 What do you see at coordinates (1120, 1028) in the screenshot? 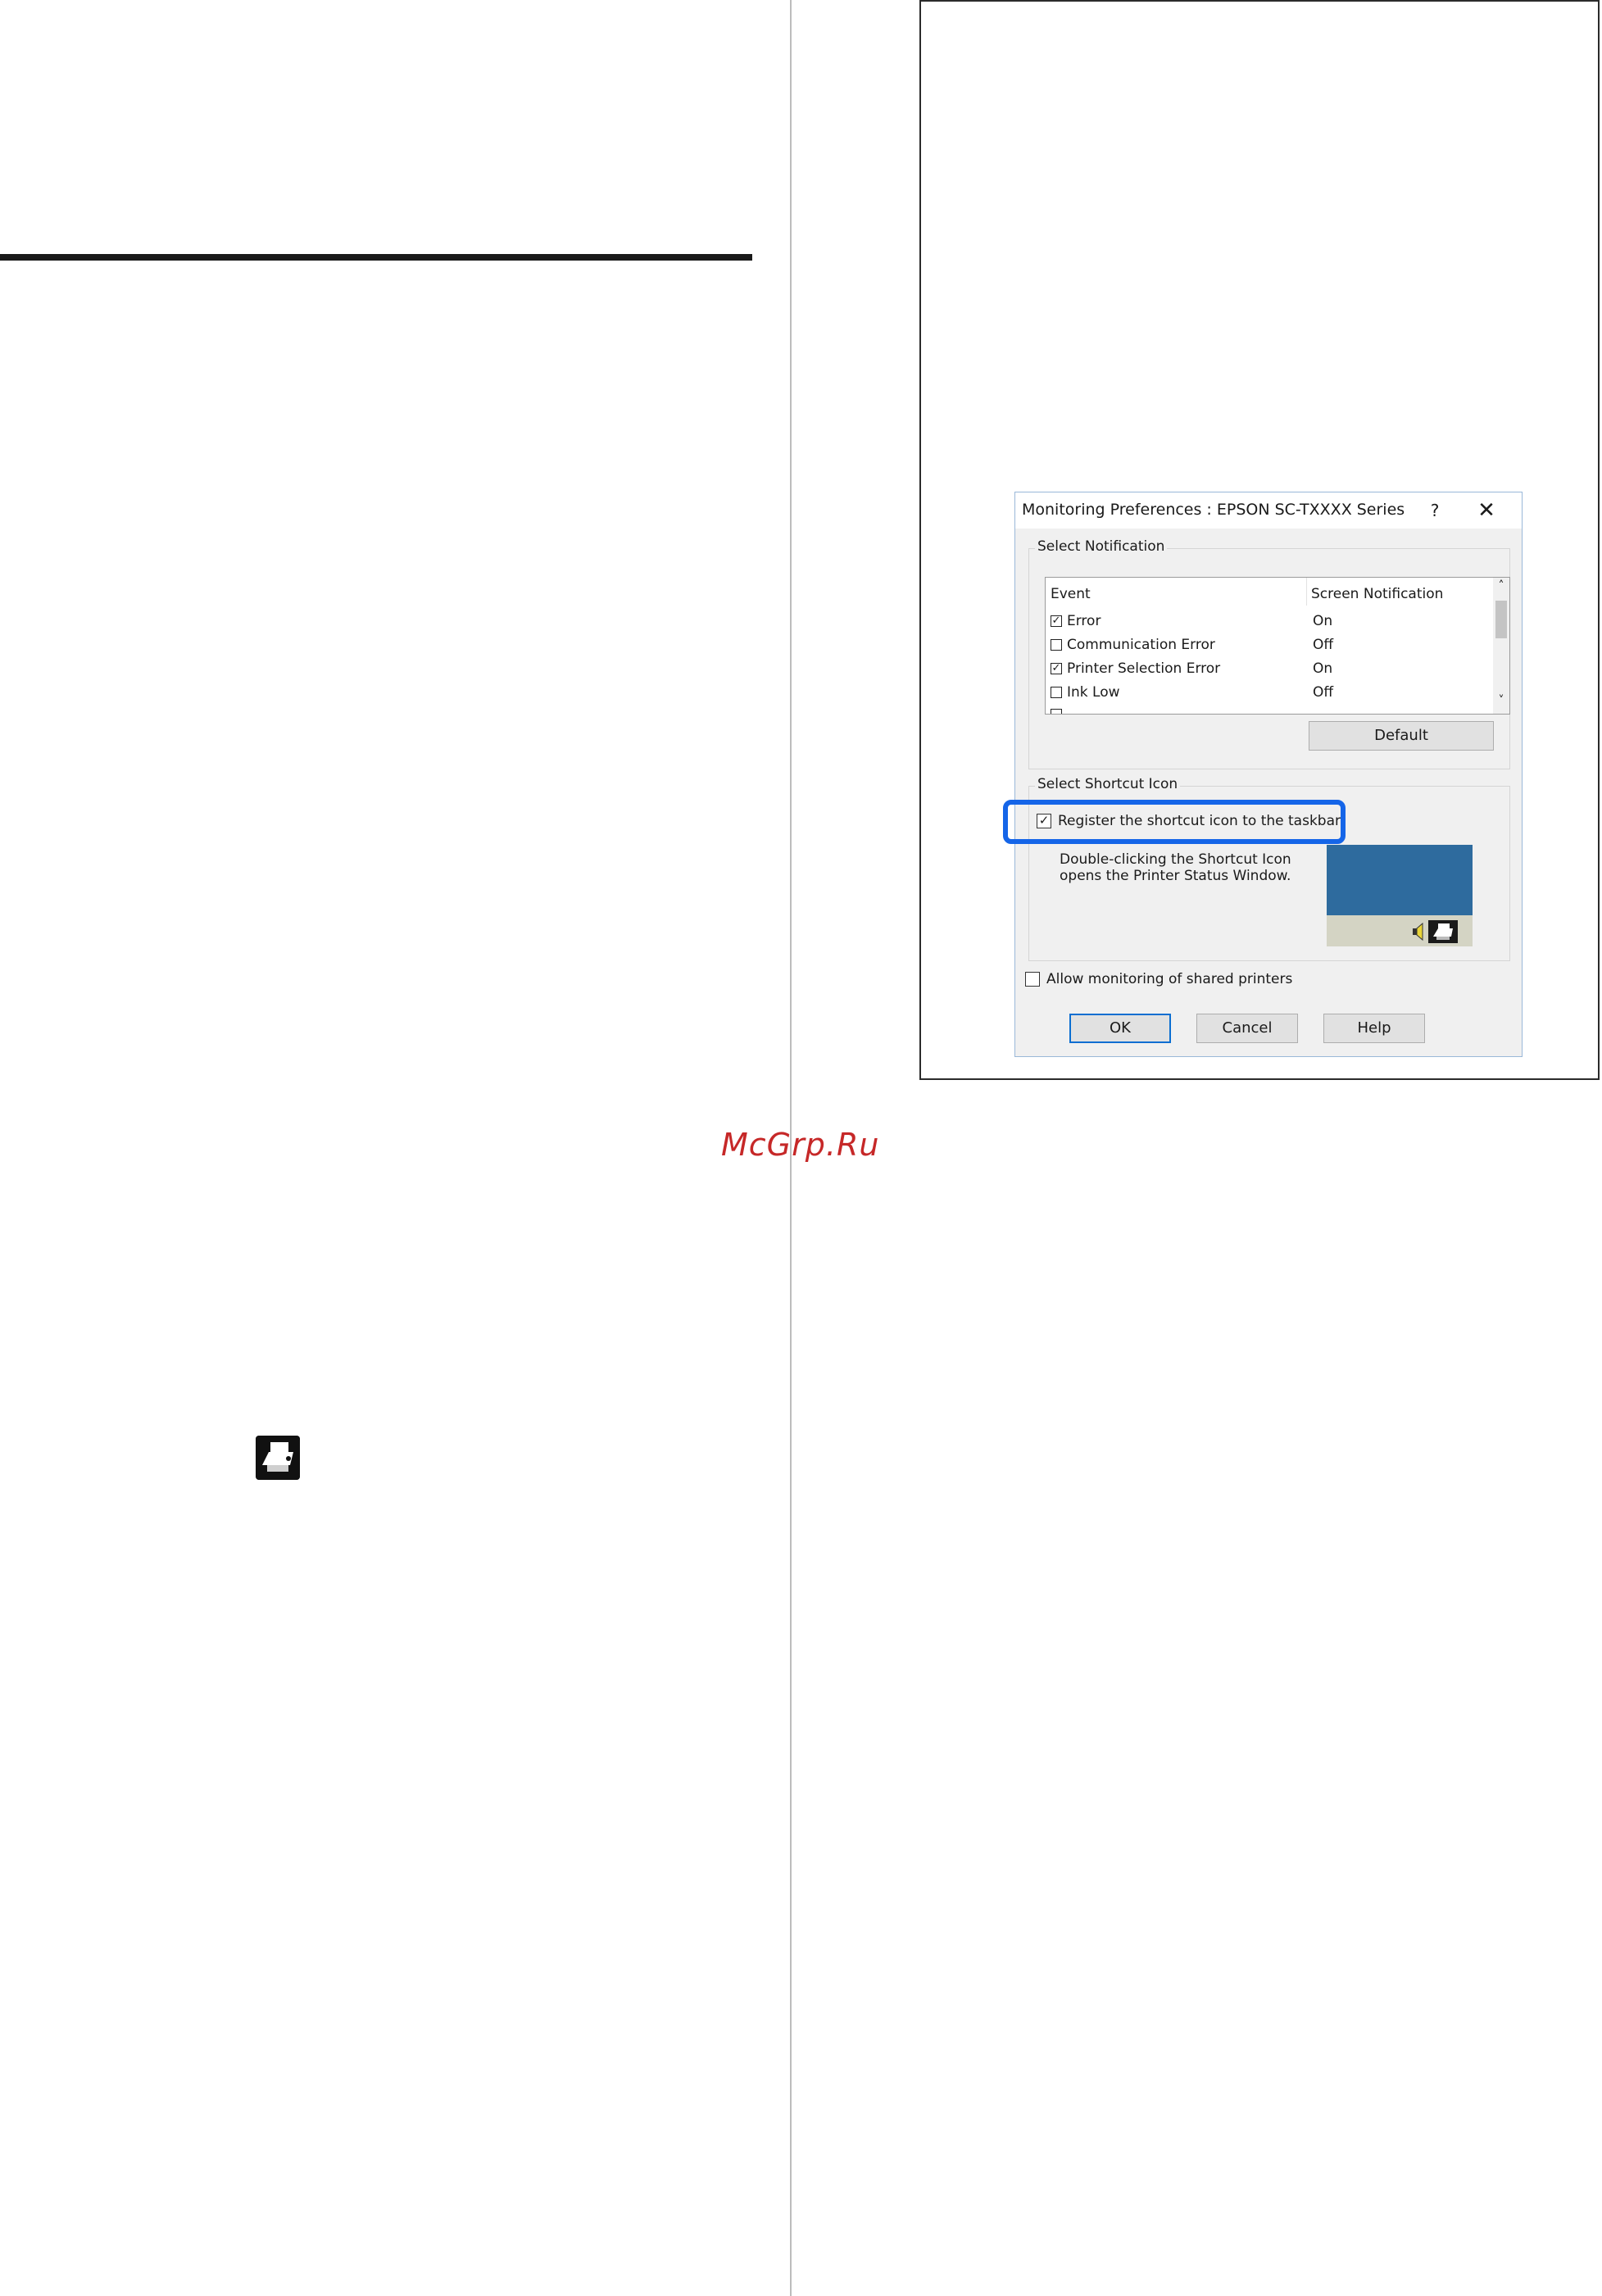
I see `ok-button: OK` at bounding box center [1120, 1028].